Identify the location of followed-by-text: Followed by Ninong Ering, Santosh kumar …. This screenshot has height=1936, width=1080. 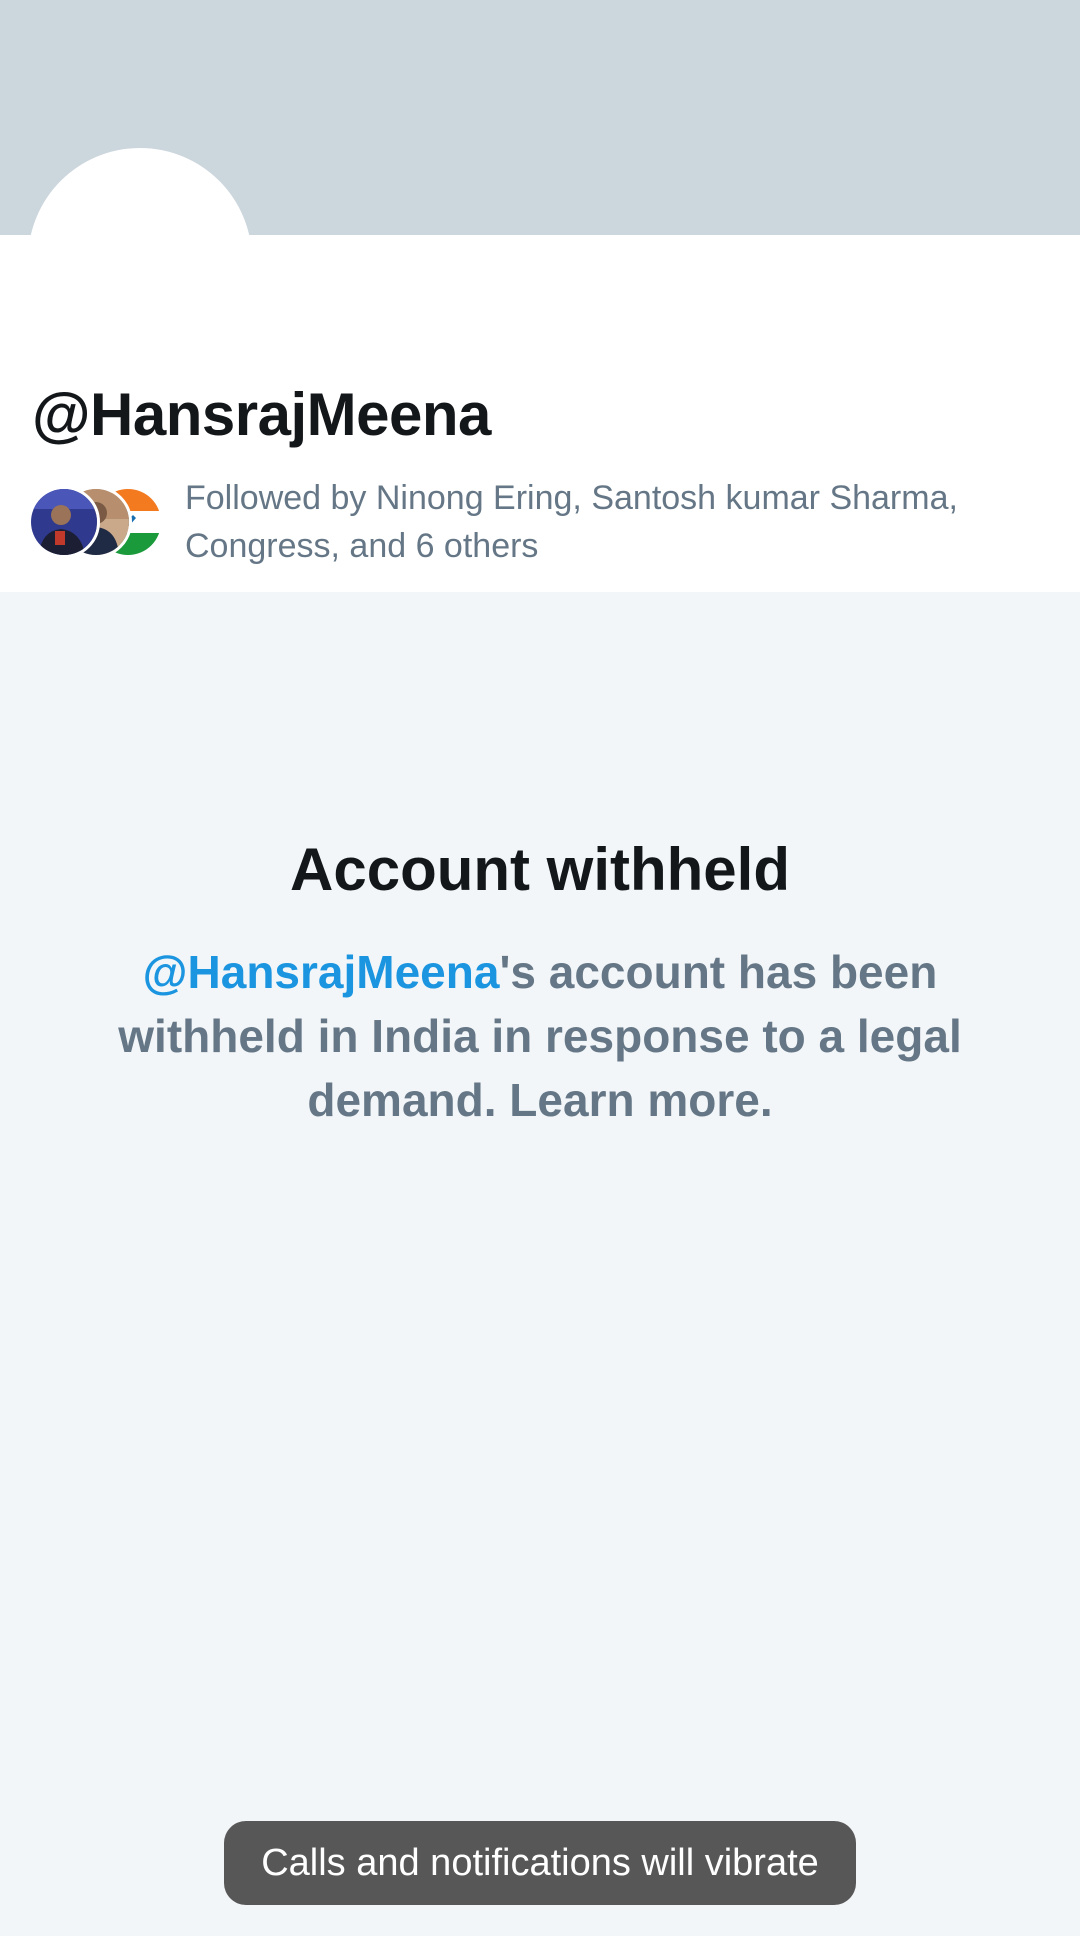
(615, 522).